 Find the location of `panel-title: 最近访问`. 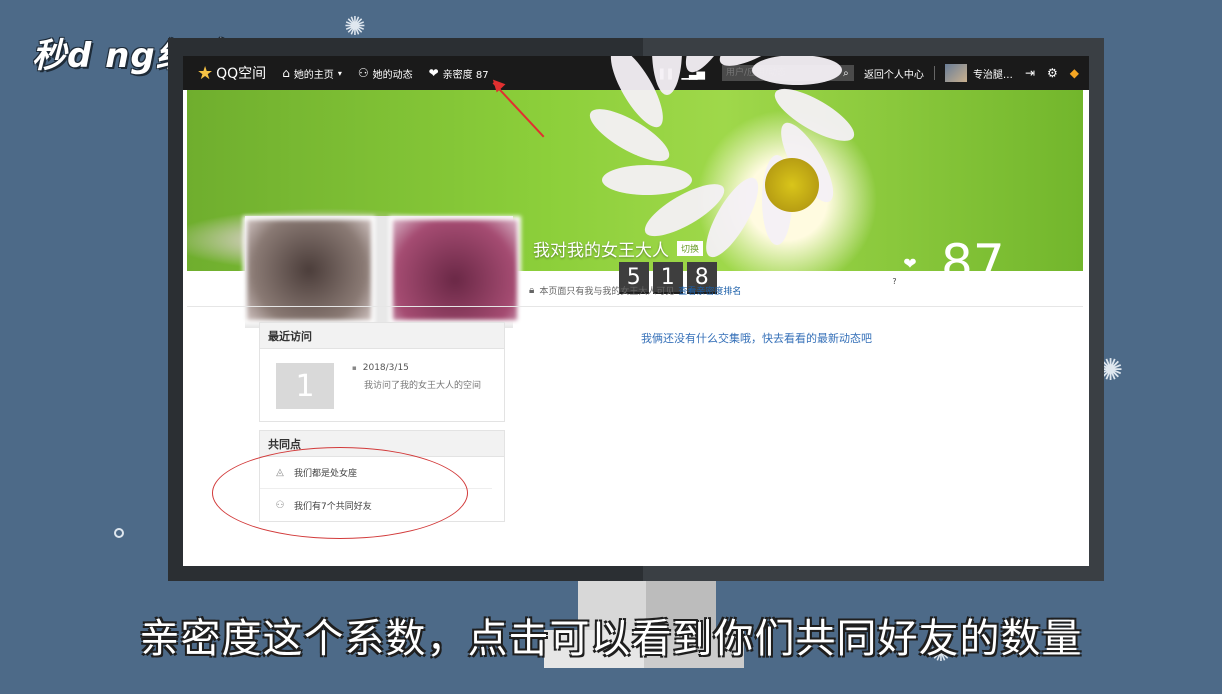

panel-title: 最近访问 is located at coordinates (382, 336).